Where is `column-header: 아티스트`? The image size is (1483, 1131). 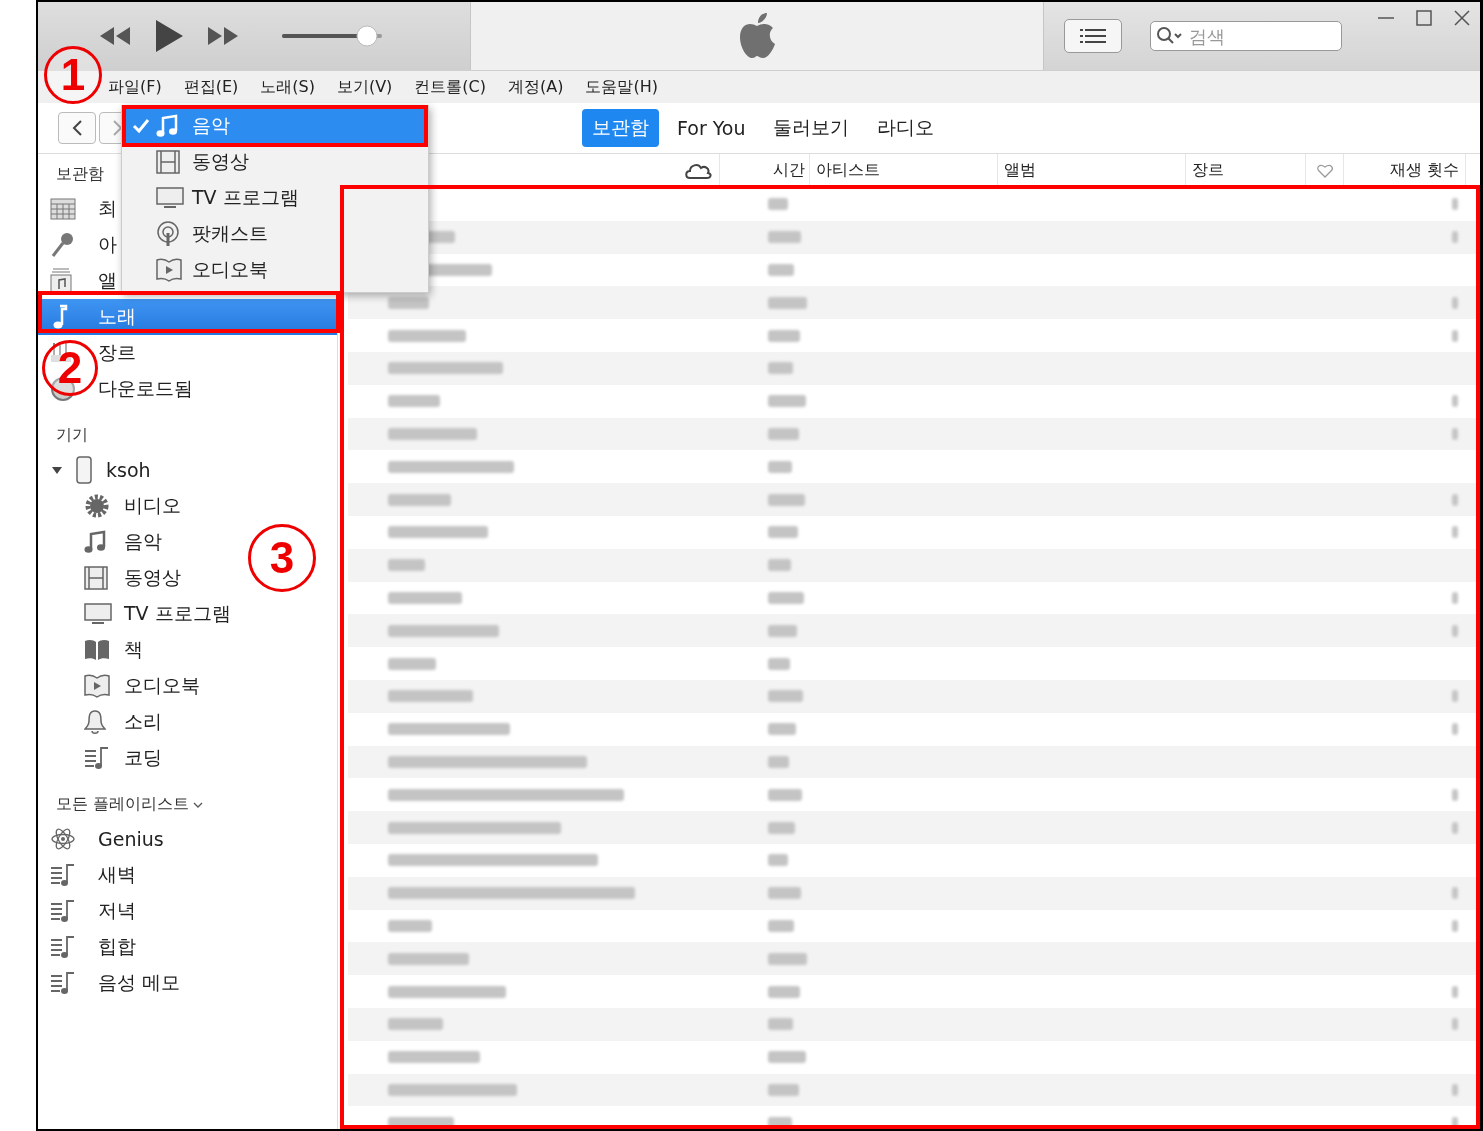
column-header: 아티스트 is located at coordinates (848, 170).